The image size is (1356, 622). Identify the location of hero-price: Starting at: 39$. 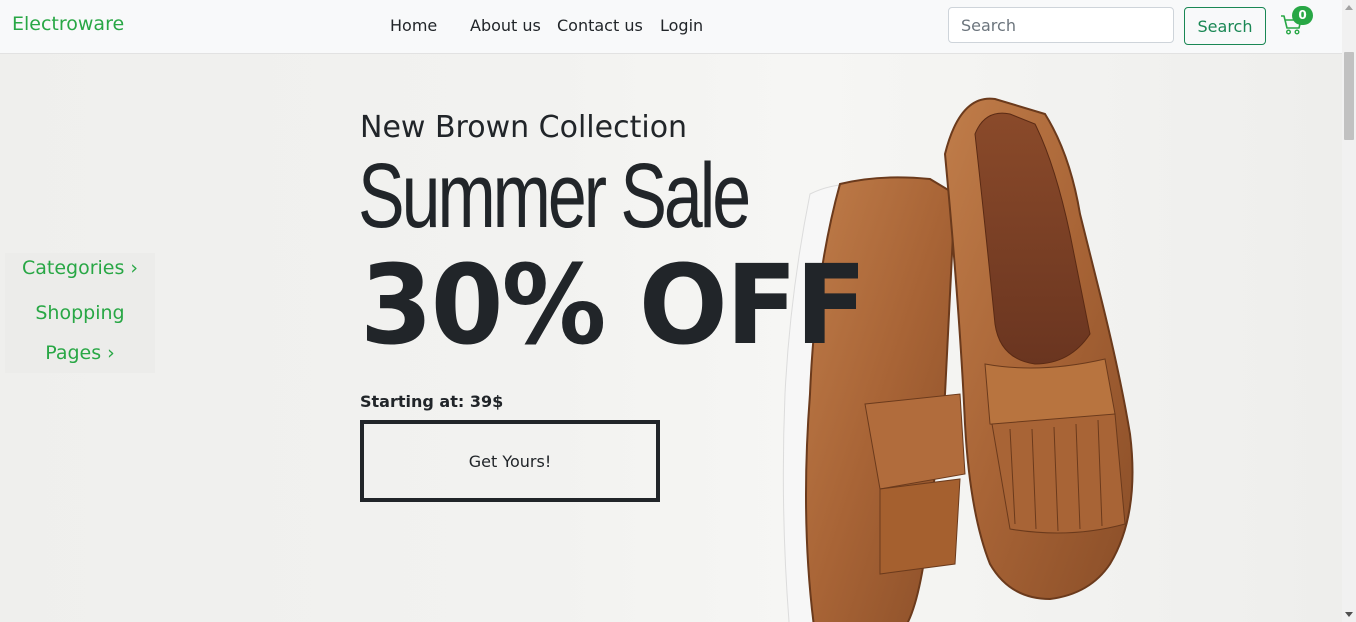
(432, 401).